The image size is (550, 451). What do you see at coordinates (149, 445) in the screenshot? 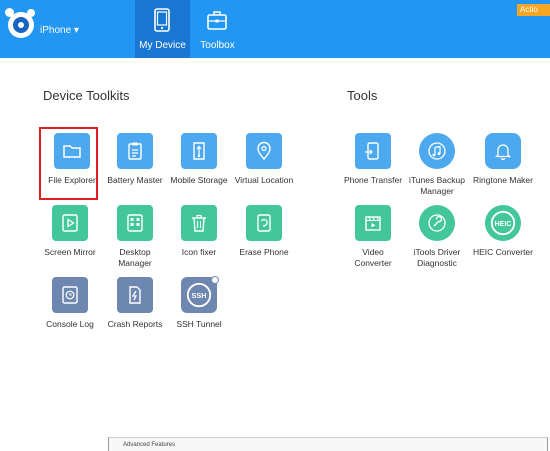
I see `background-window-text: Advanced Features` at bounding box center [149, 445].